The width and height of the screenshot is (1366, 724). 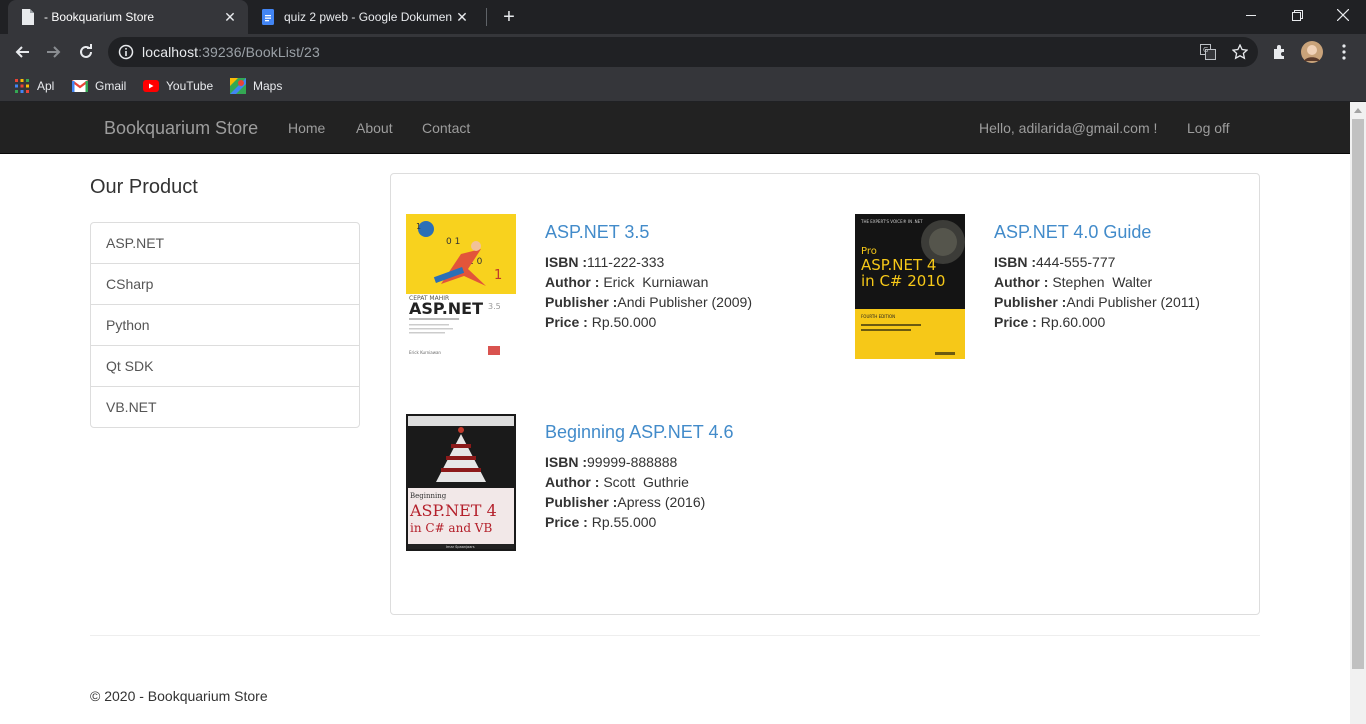 What do you see at coordinates (453, 242) in the screenshot?
I see `svg-text: 0 1` at bounding box center [453, 242].